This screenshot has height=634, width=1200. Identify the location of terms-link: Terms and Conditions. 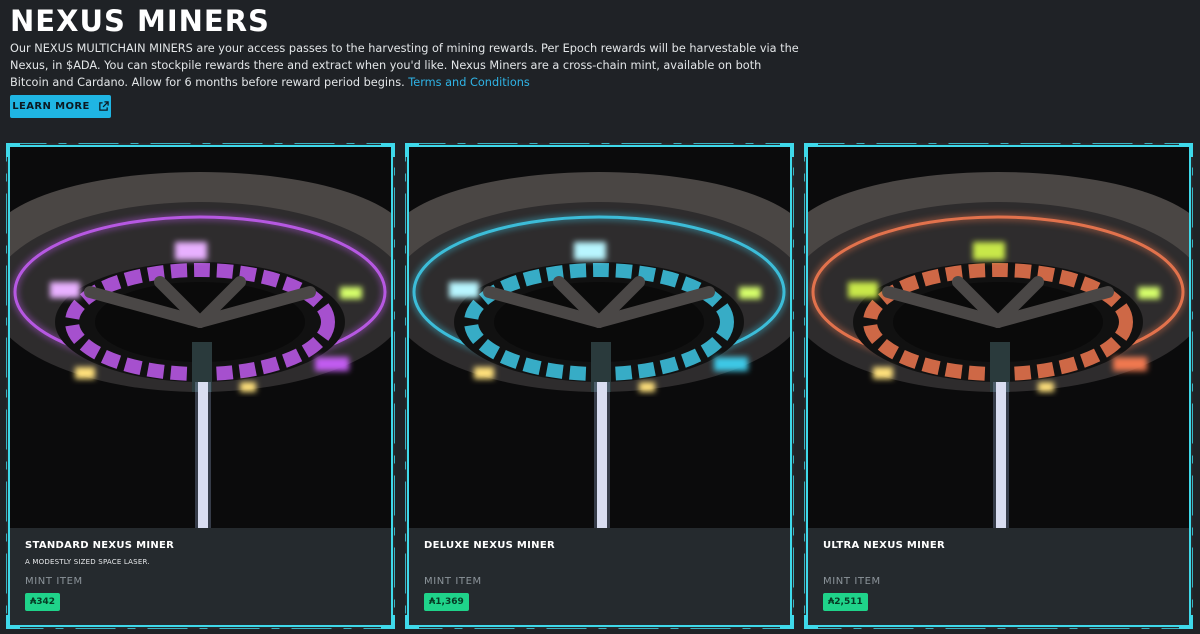
(469, 82).